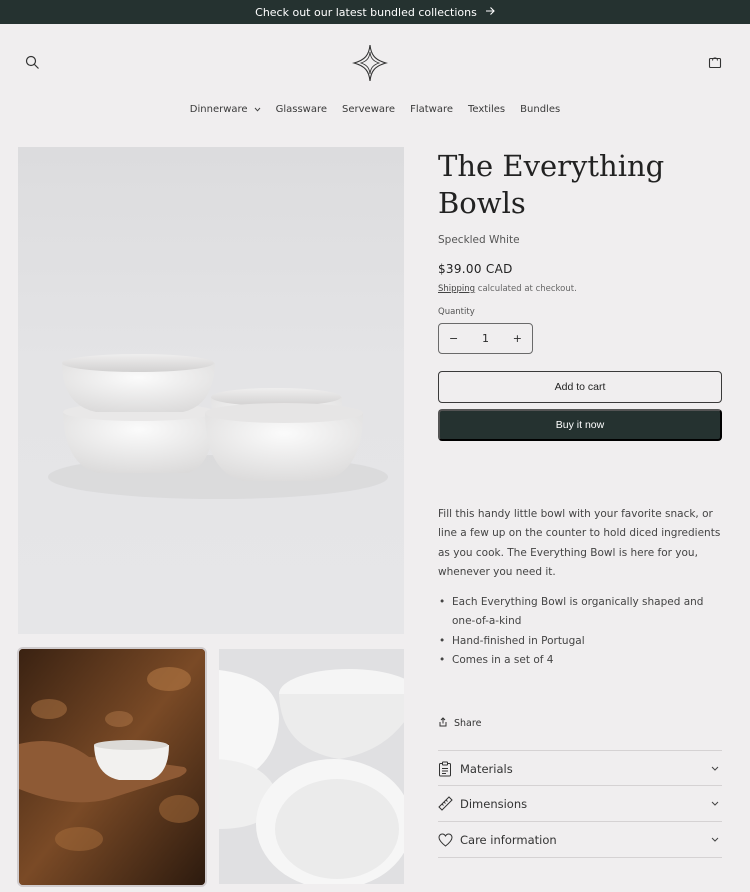 The image size is (750, 892). I want to click on share-icon, so click(443, 723).